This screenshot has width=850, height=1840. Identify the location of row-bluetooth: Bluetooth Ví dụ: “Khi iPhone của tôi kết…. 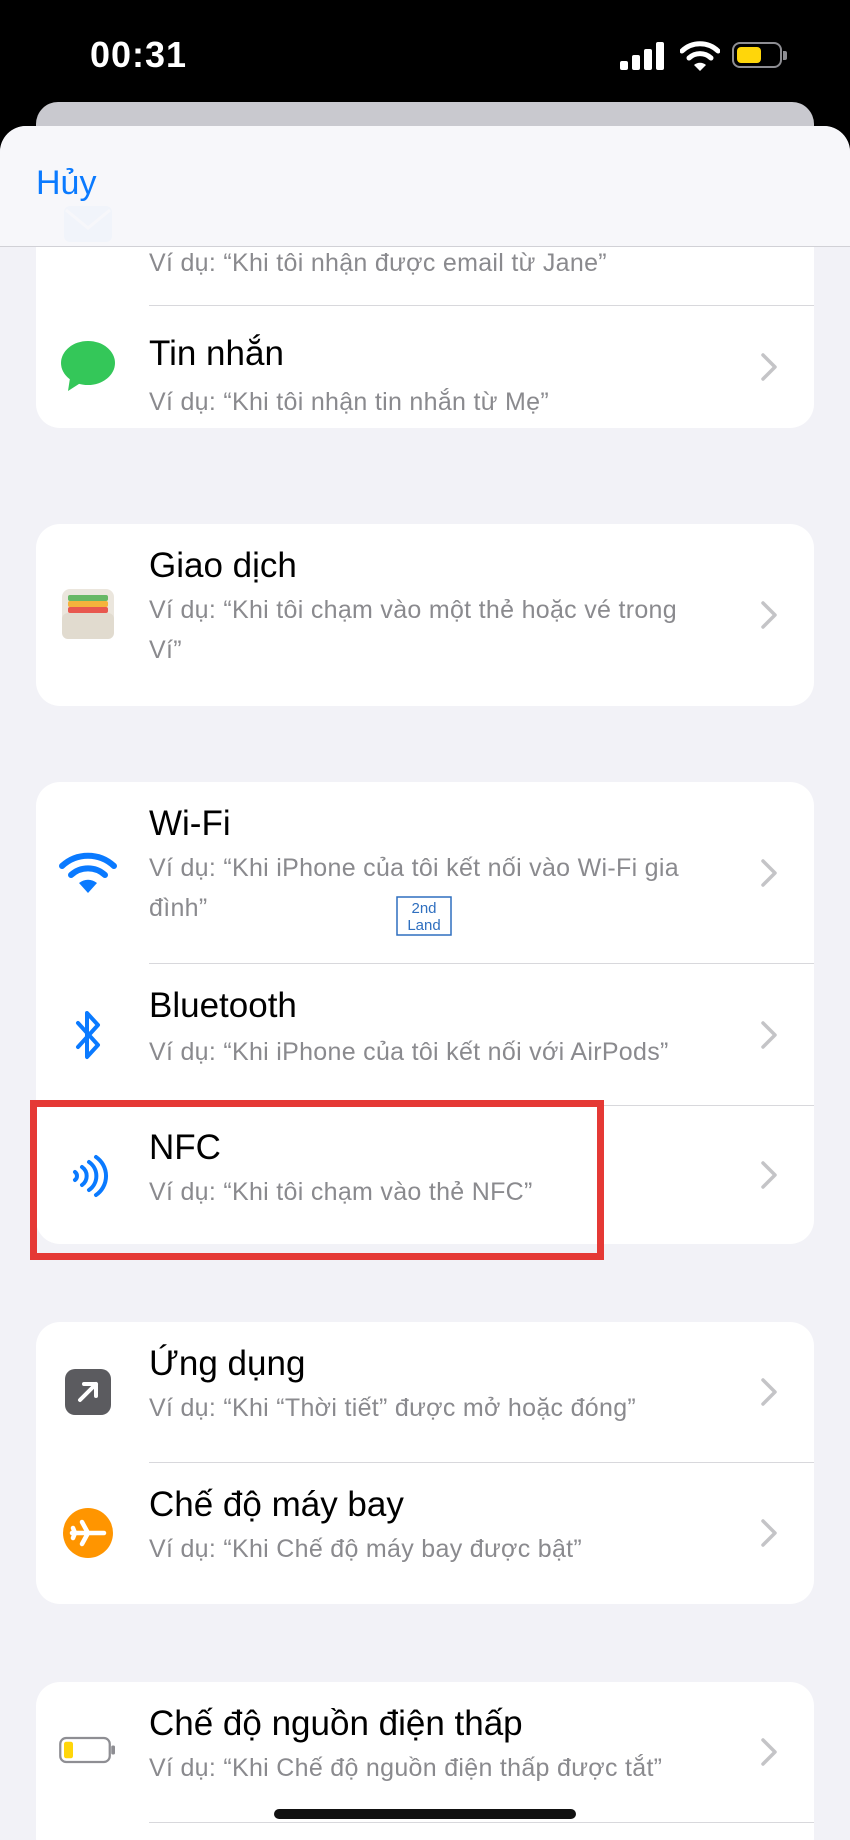
(425, 1034).